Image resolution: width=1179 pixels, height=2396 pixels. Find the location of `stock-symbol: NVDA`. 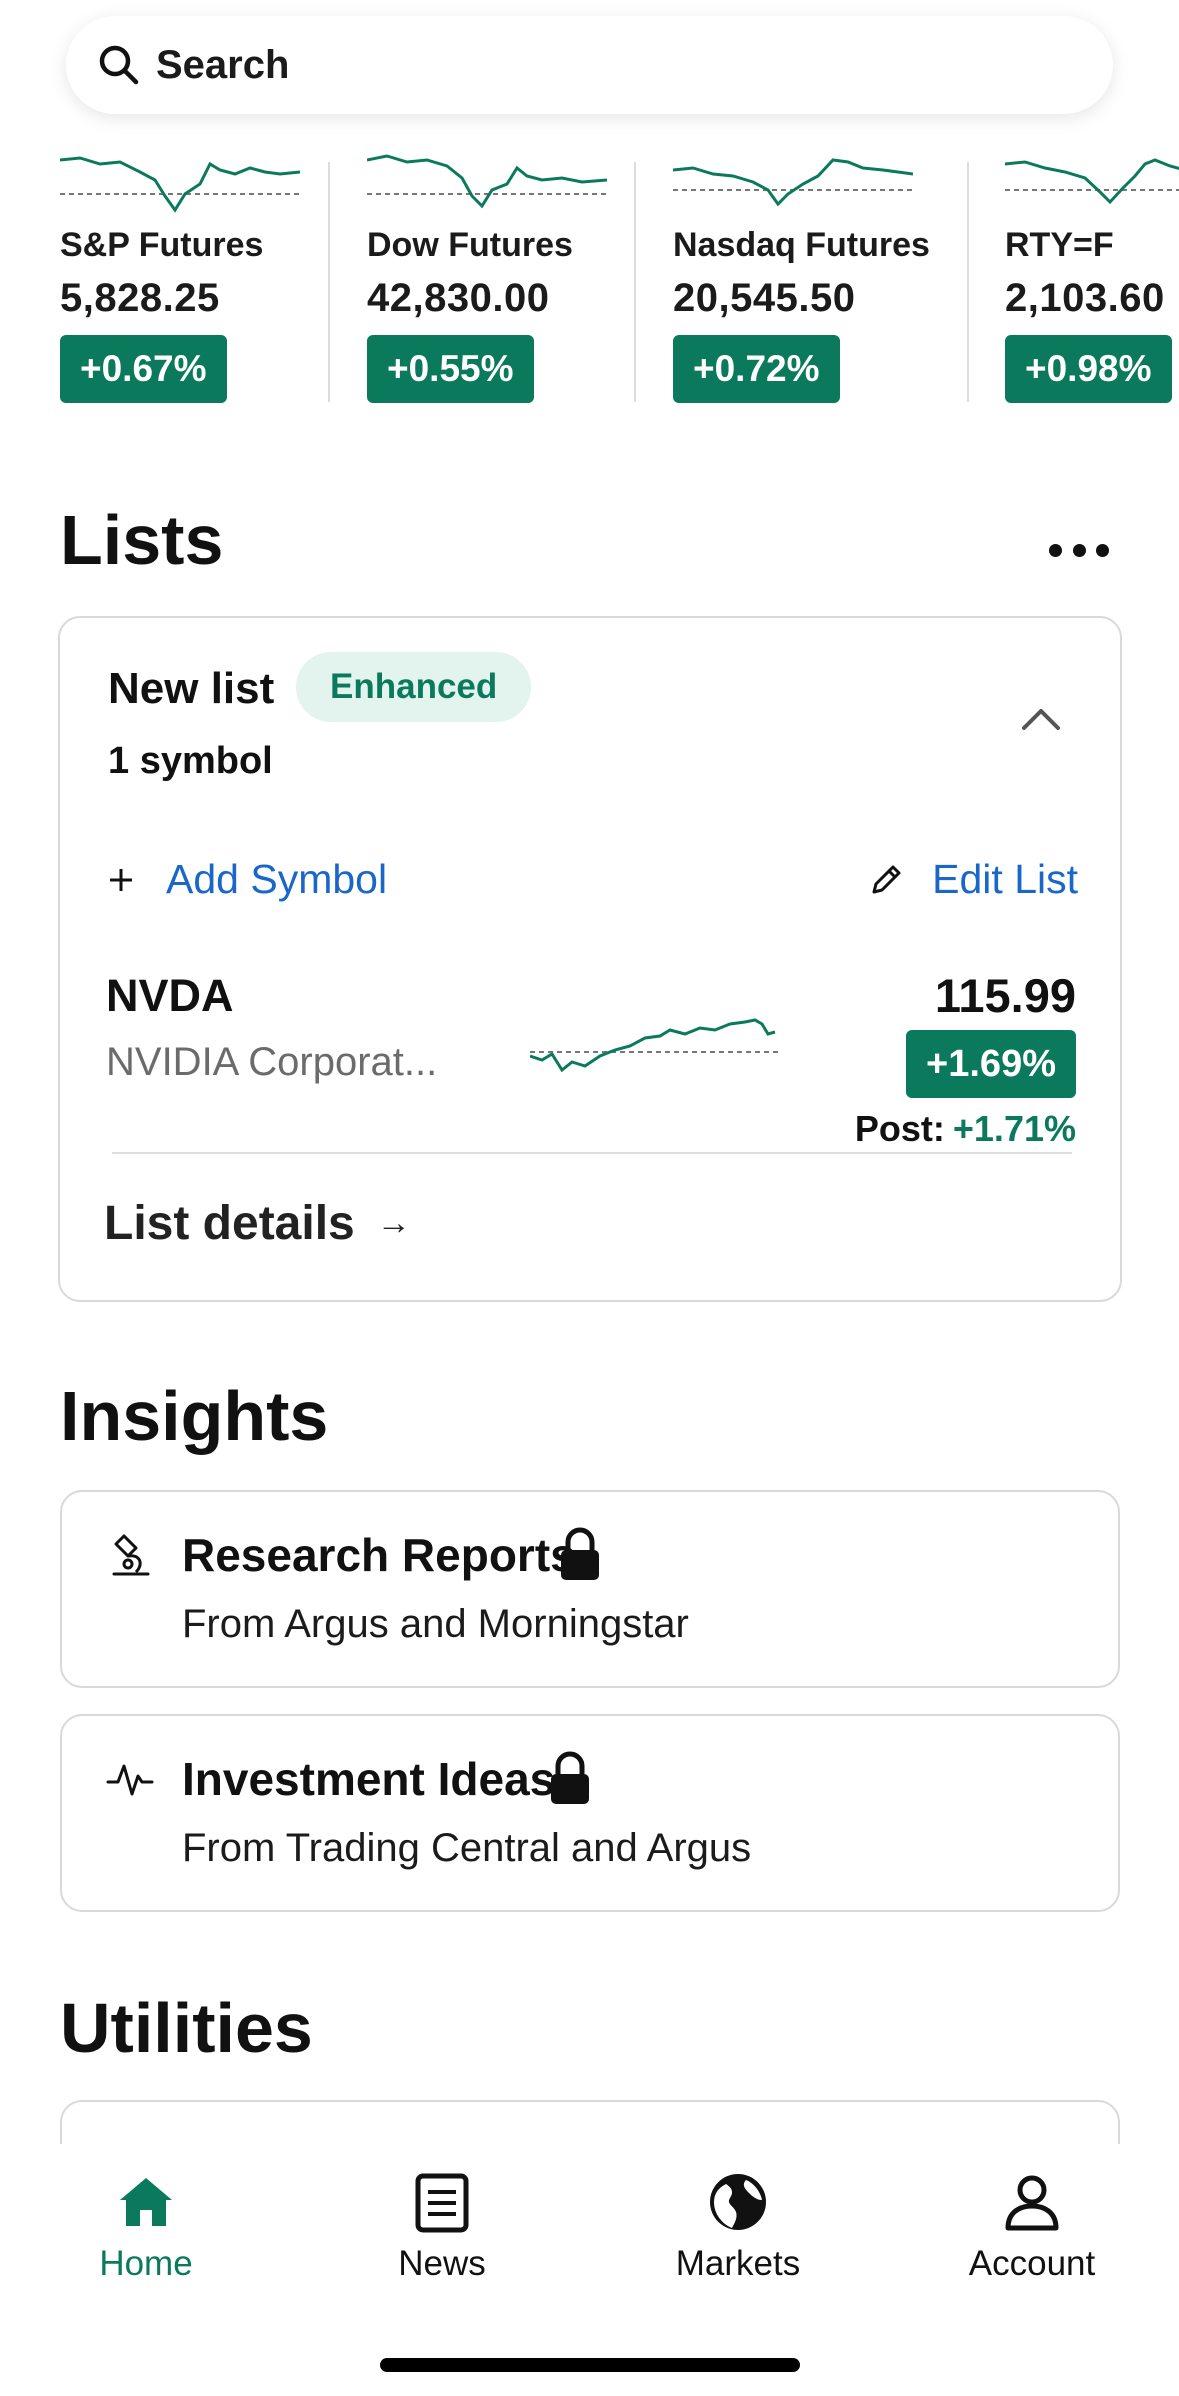

stock-symbol: NVDA is located at coordinates (170, 995).